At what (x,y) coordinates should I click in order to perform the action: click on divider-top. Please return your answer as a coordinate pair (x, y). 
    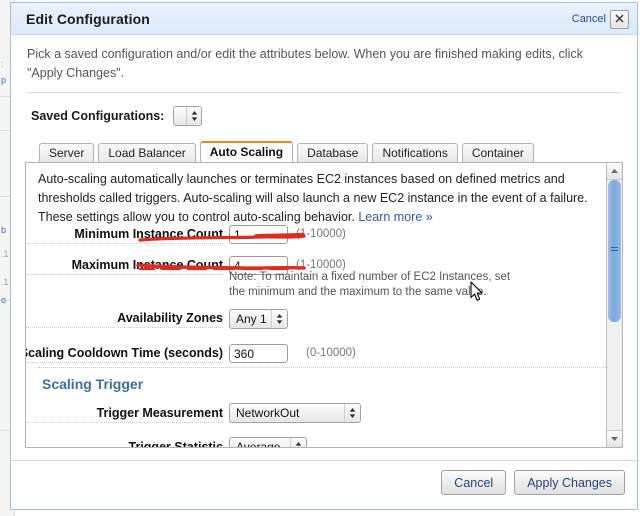
    Looking at the image, I should click on (324, 92).